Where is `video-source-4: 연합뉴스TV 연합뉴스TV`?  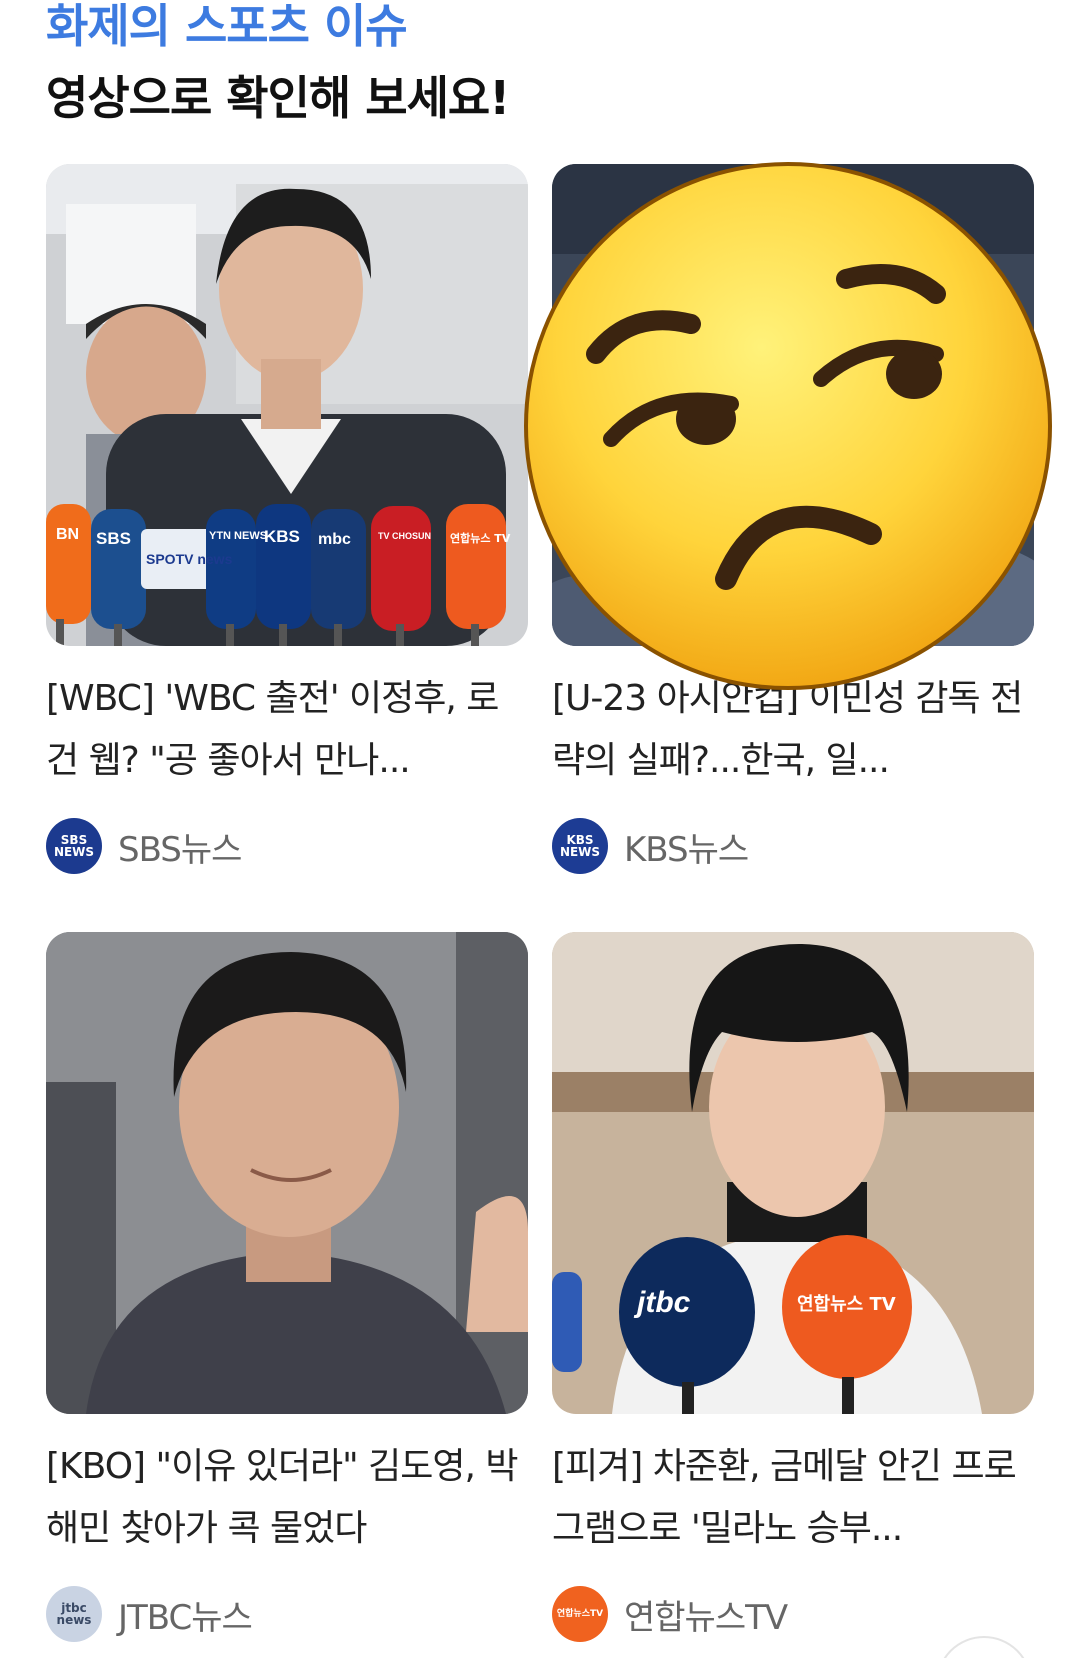 video-source-4: 연합뉴스TV 연합뉴스TV is located at coordinates (793, 1614).